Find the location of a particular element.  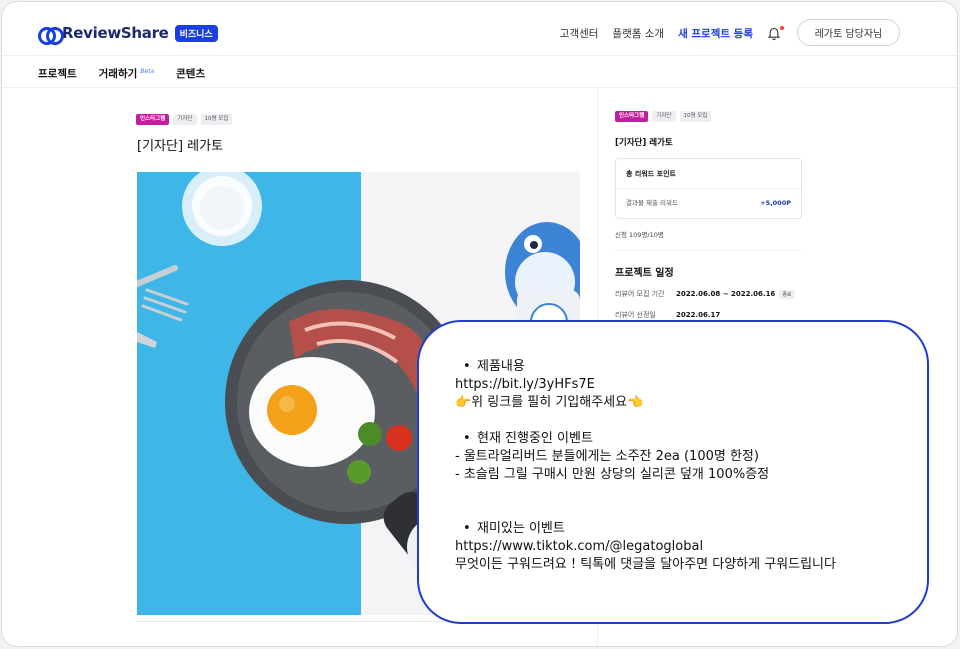

top-nav: 고객센터 플랫폼 소개 새 프로젝트 등록 is located at coordinates (672, 33).